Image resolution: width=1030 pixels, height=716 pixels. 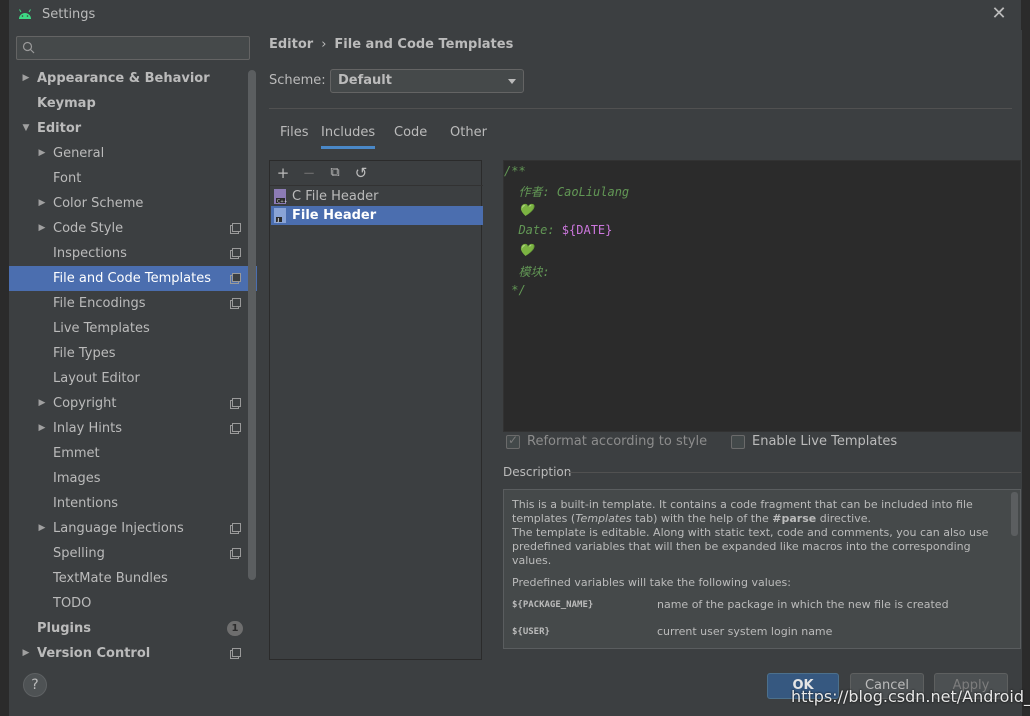 What do you see at coordinates (25, 14) in the screenshot?
I see `android-icon` at bounding box center [25, 14].